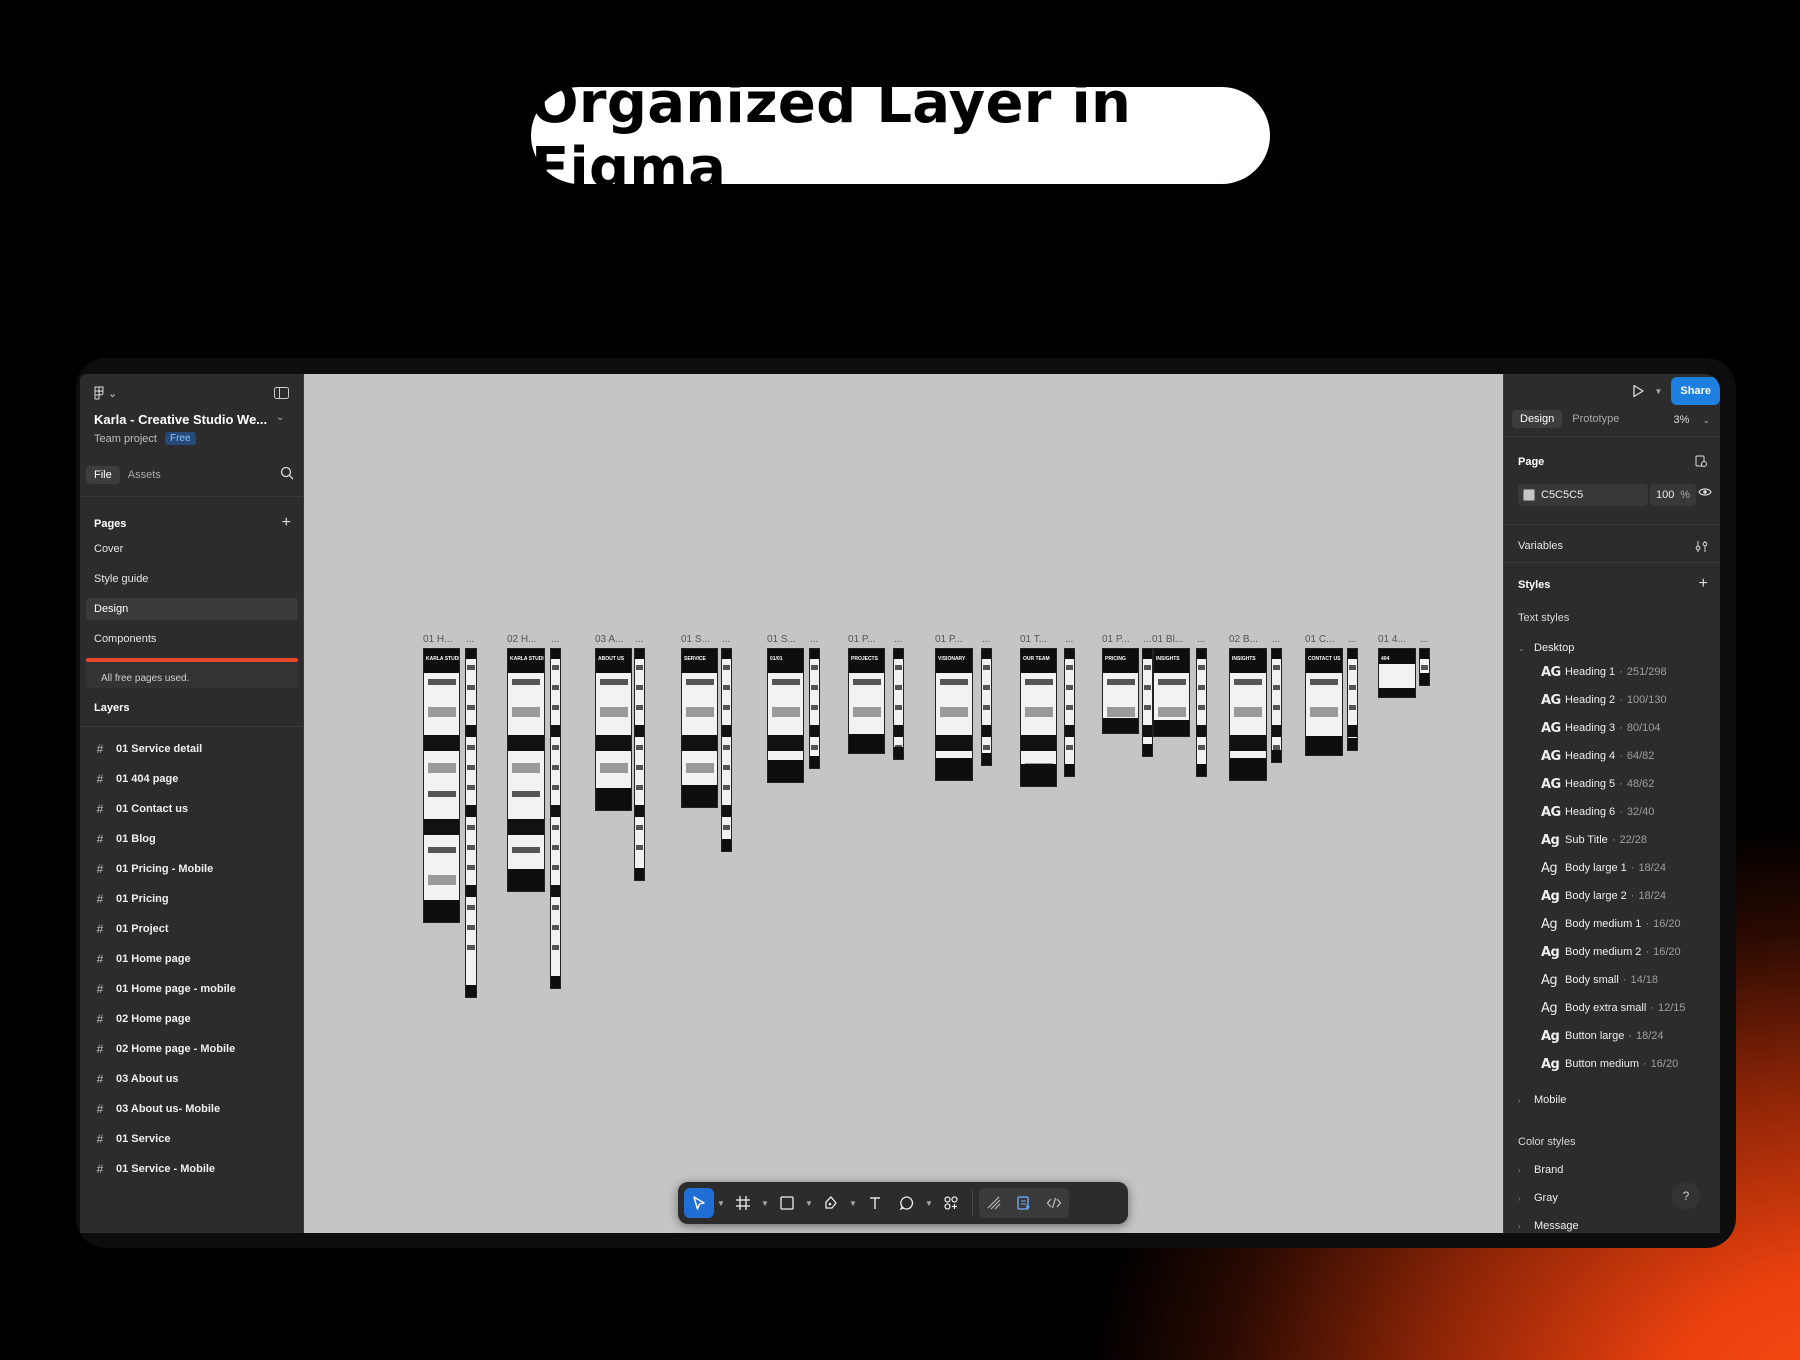 This screenshot has height=1360, width=1800. Describe the element at coordinates (787, 1203) in the screenshot. I see `shape-tool-button` at that location.